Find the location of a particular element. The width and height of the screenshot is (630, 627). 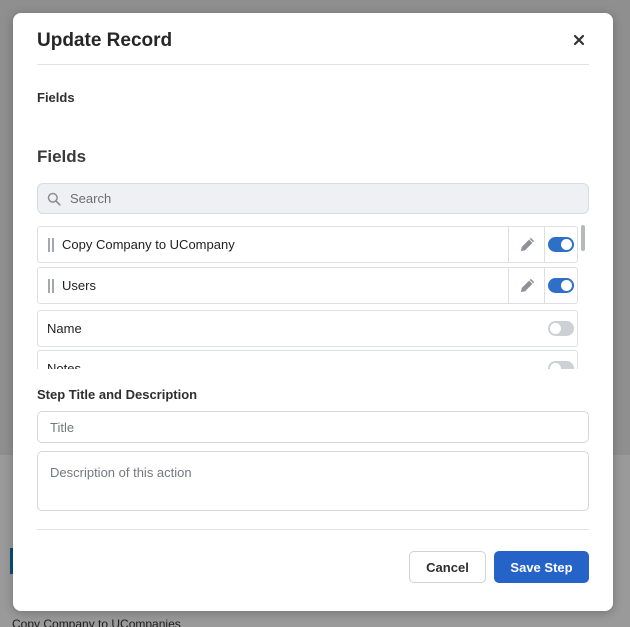

search-box is located at coordinates (313, 198).